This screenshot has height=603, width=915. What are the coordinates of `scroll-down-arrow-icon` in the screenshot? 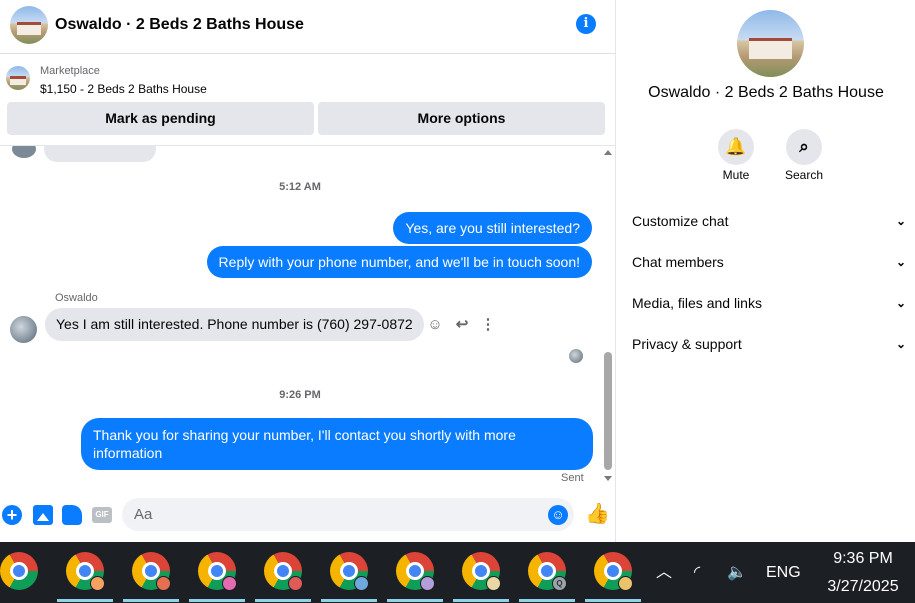 It's located at (608, 478).